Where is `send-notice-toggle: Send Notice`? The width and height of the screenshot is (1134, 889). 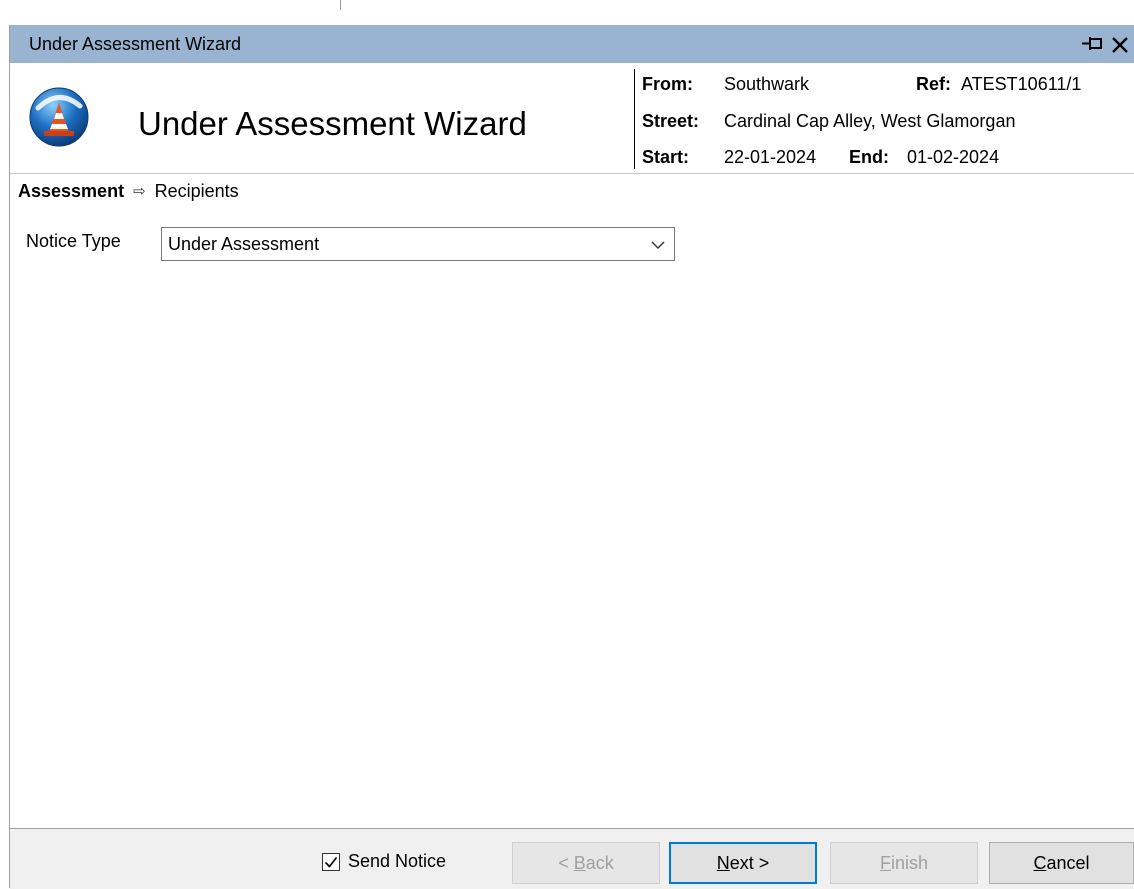 send-notice-toggle: Send Notice is located at coordinates (384, 861).